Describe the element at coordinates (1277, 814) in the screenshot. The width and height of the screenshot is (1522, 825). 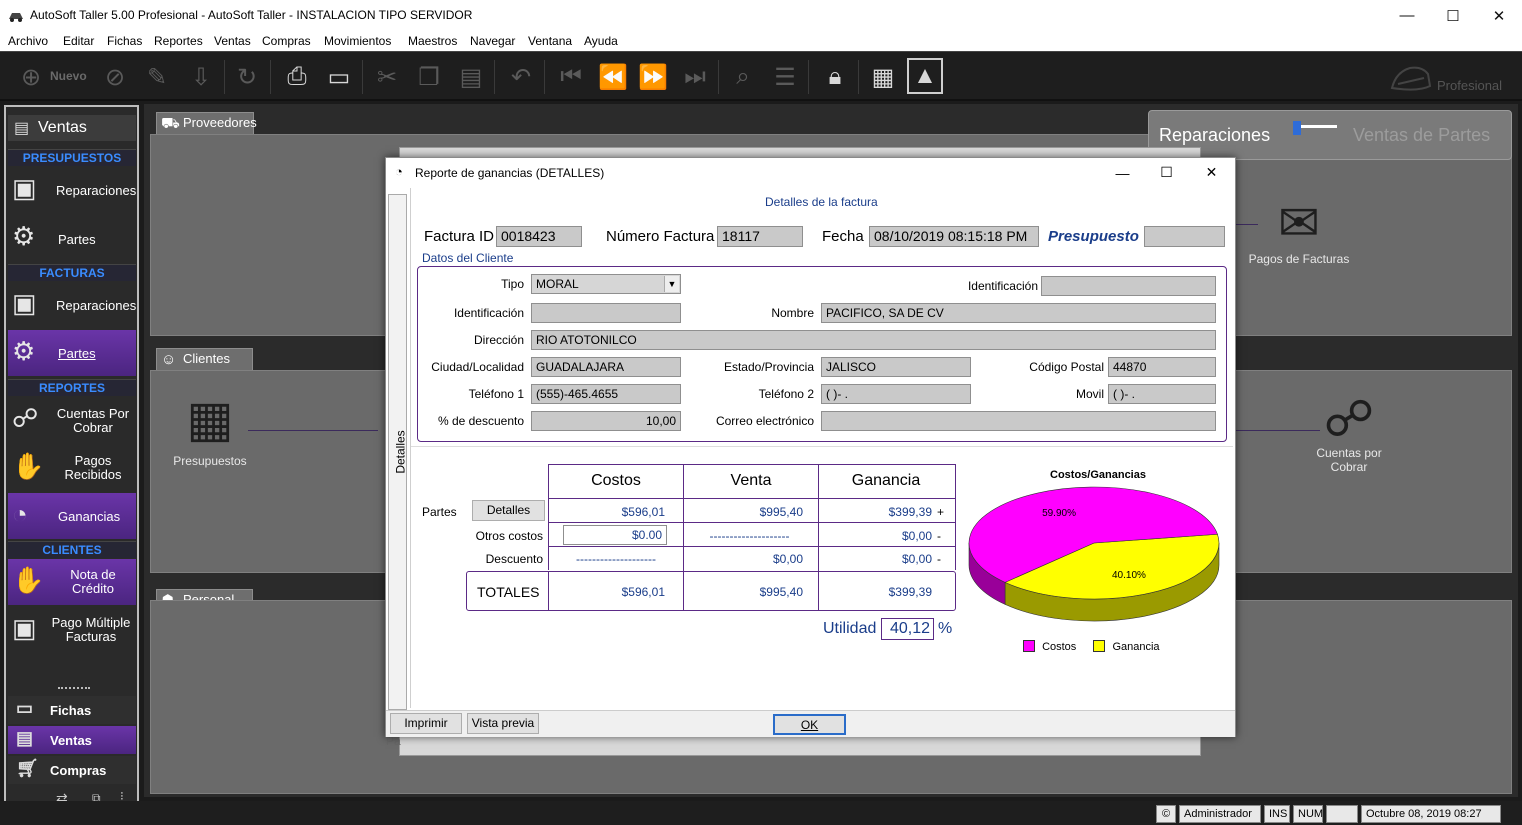
I see `status-ins: INS` at that location.